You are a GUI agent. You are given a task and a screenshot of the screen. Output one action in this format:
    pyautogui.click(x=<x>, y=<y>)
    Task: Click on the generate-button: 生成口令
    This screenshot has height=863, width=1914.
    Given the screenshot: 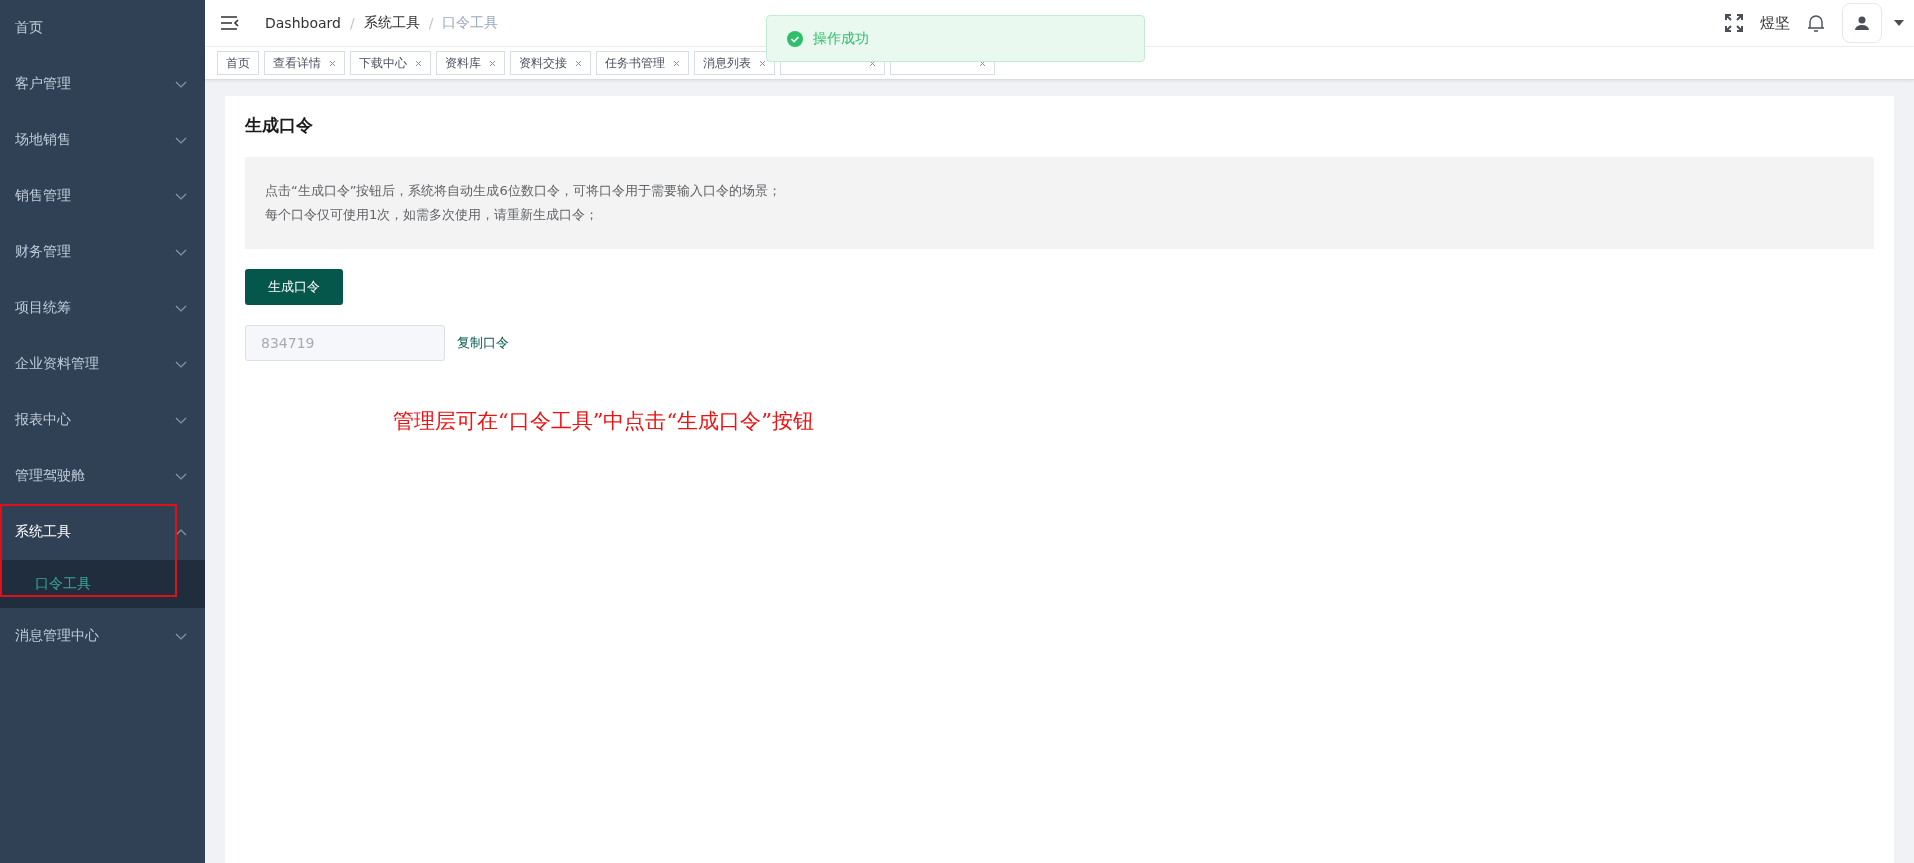 What is the action you would take?
    pyautogui.click(x=294, y=287)
    